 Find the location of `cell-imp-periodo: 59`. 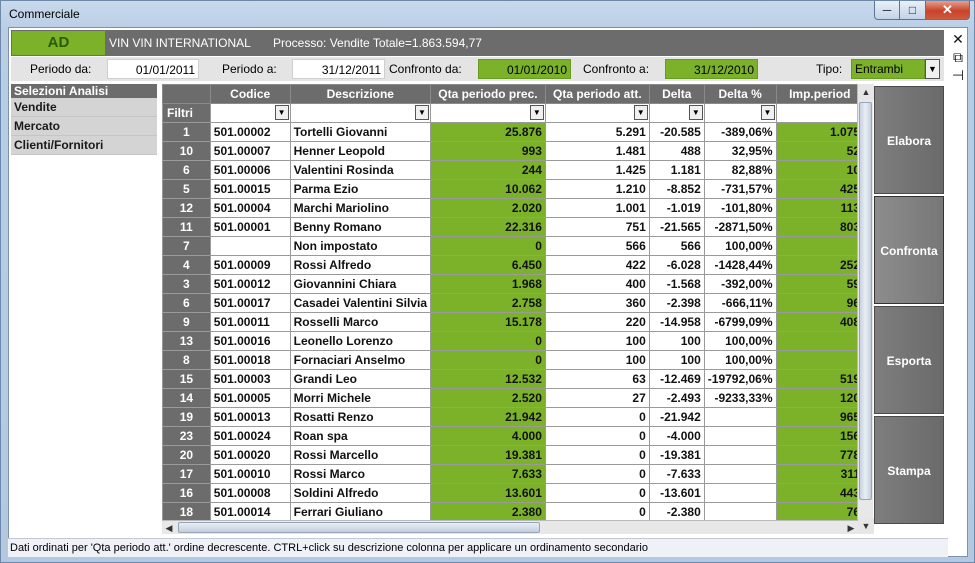

cell-imp-periodo: 59 is located at coordinates (819, 284).